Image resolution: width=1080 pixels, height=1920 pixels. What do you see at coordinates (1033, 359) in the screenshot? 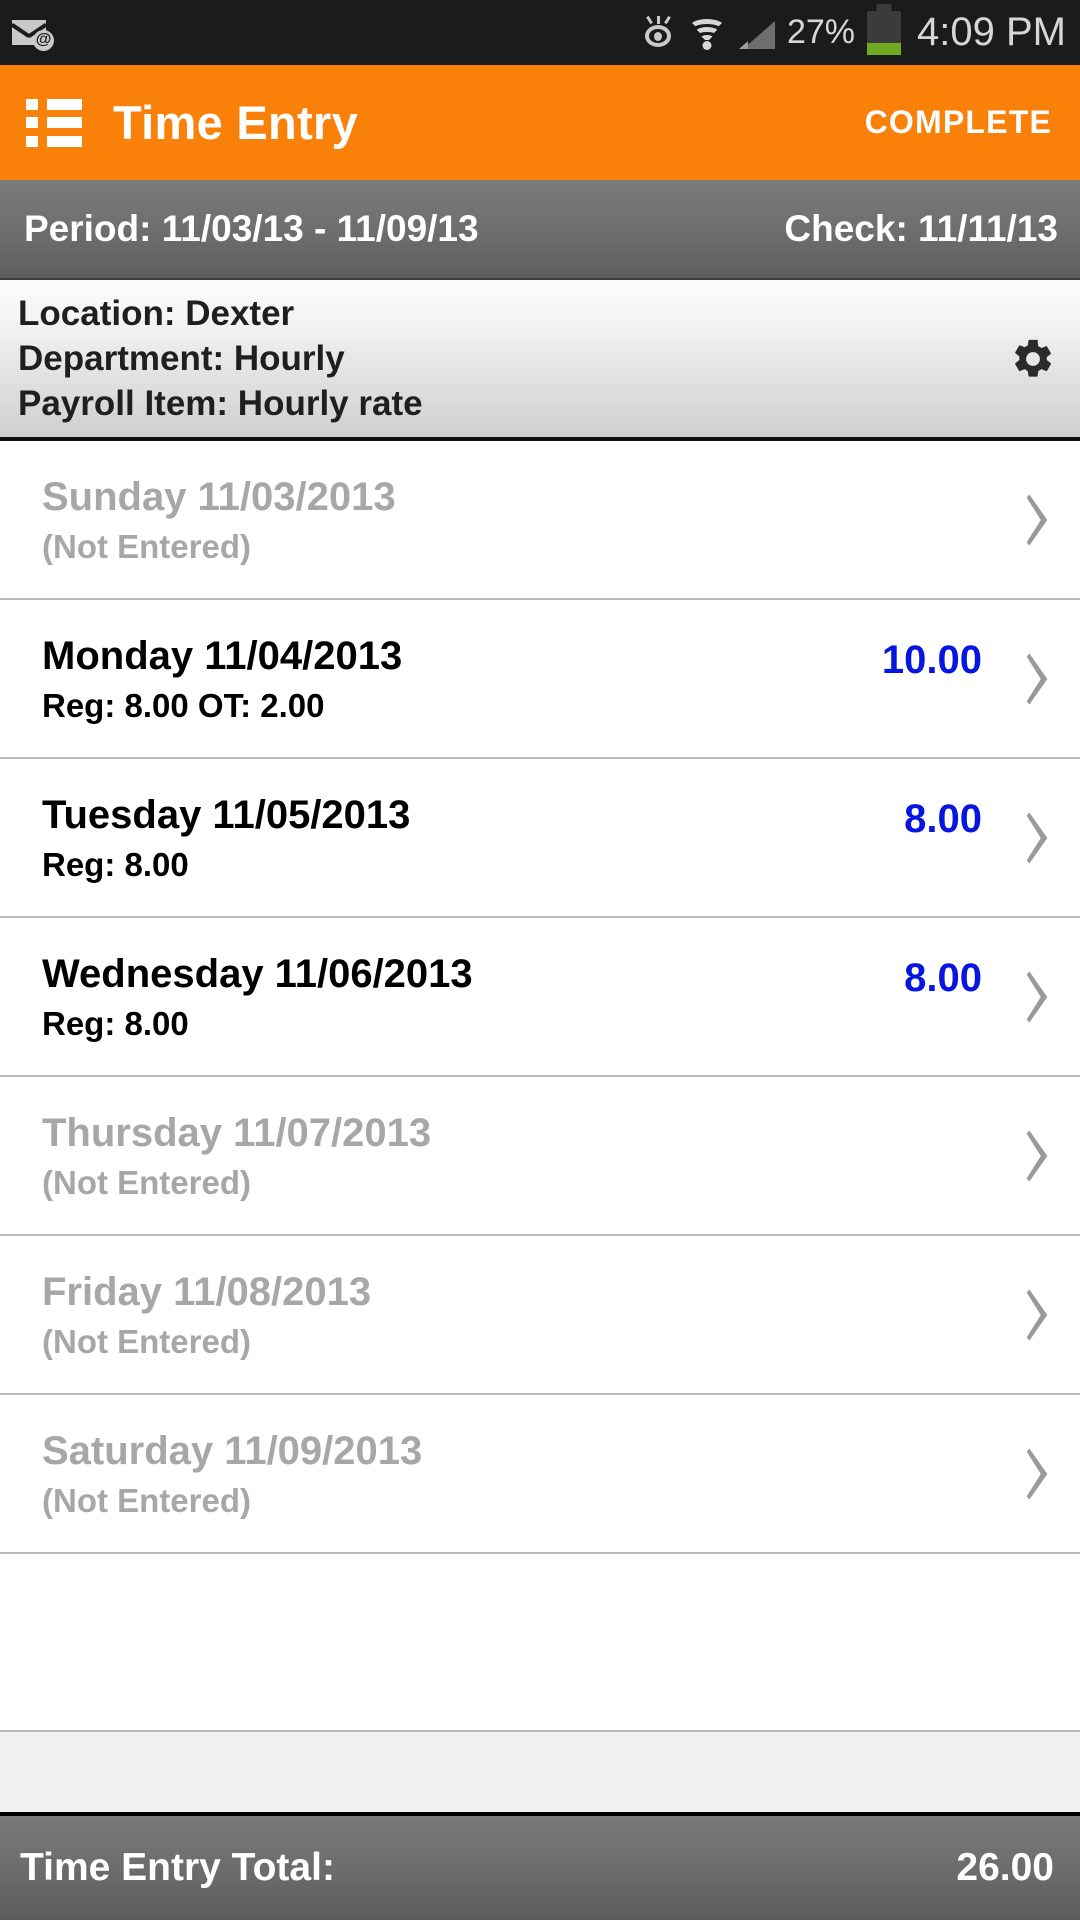
I see `gear-icon` at bounding box center [1033, 359].